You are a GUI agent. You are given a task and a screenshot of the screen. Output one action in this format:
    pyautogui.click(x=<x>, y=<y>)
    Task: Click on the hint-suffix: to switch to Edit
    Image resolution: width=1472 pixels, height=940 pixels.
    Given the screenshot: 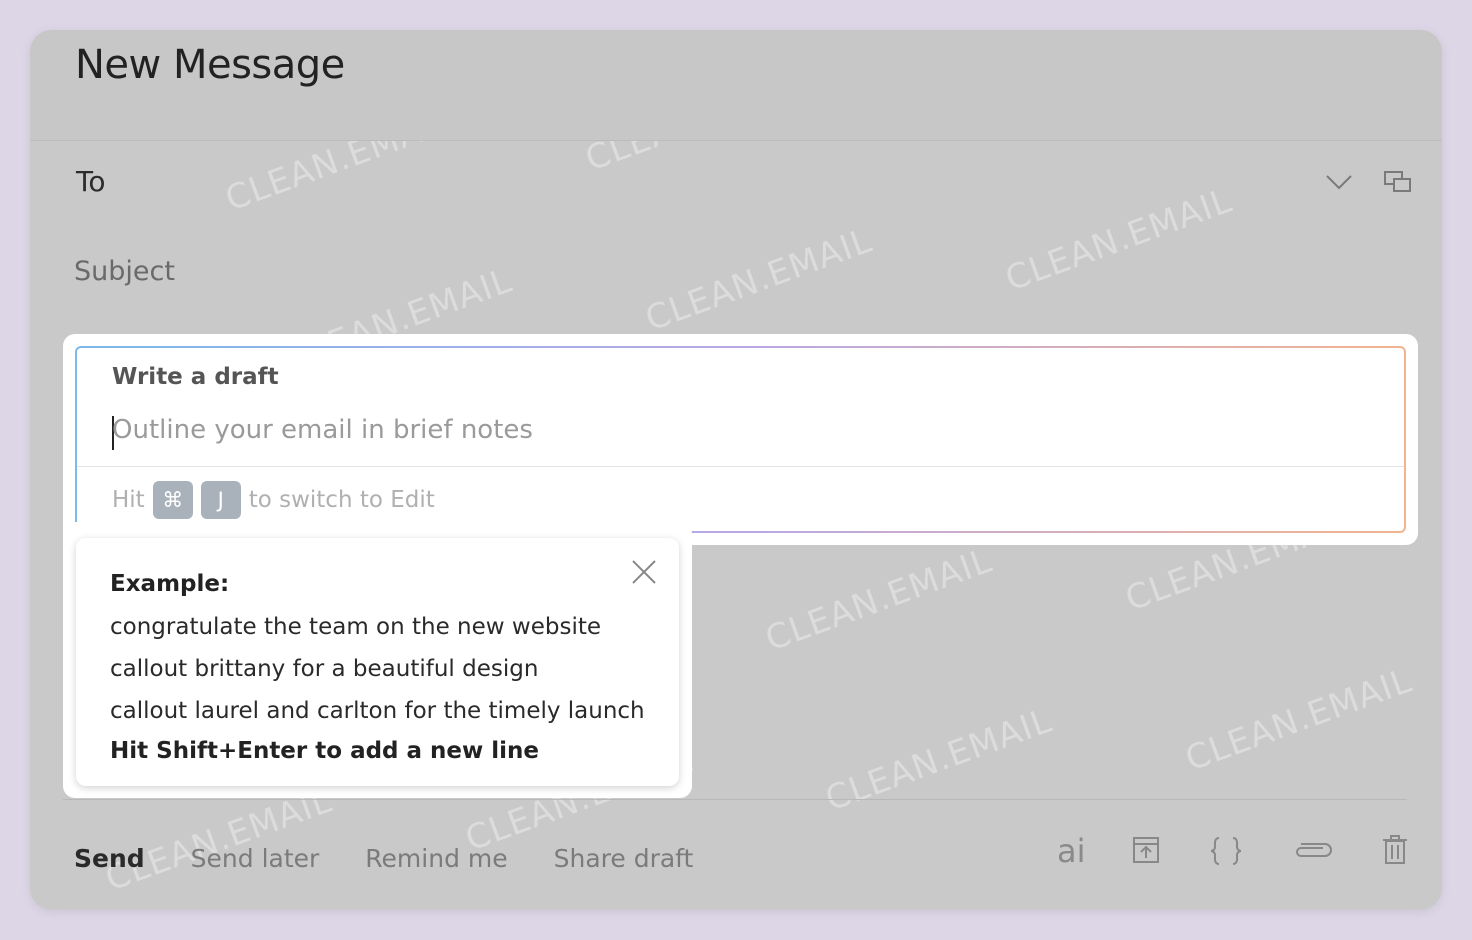 What is the action you would take?
    pyautogui.click(x=341, y=500)
    